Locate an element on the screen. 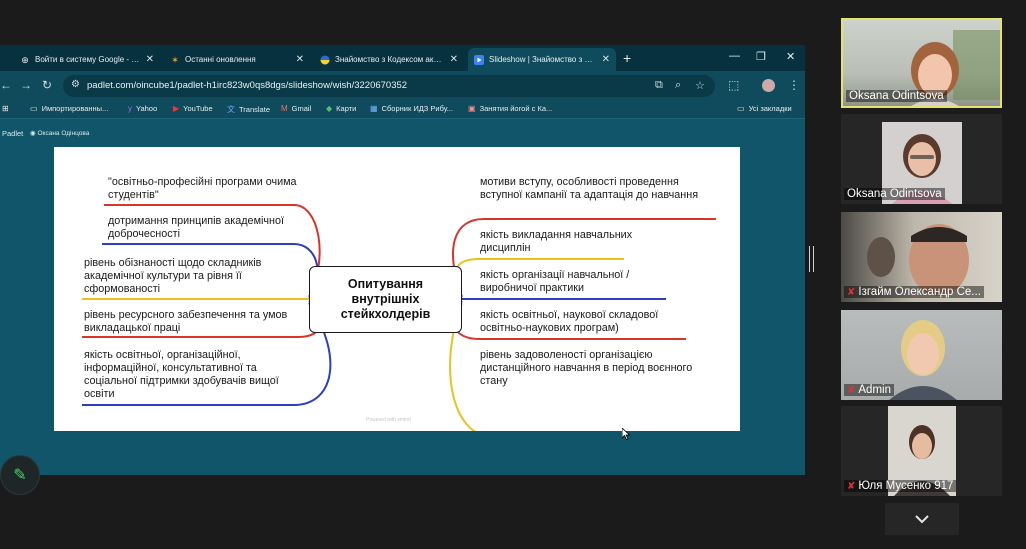 This screenshot has height=549, width=1026. bookmark-maps: ◆ Карти is located at coordinates (341, 108).